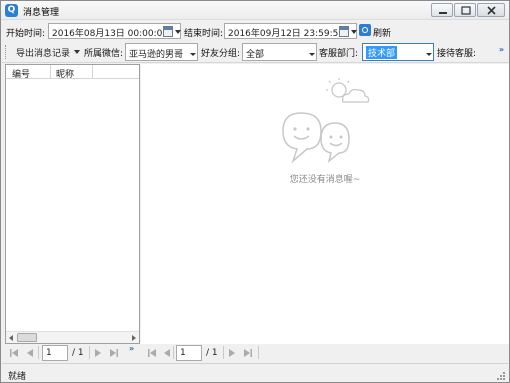 The image size is (510, 383). I want to click on group-value: 全部, so click(255, 55).